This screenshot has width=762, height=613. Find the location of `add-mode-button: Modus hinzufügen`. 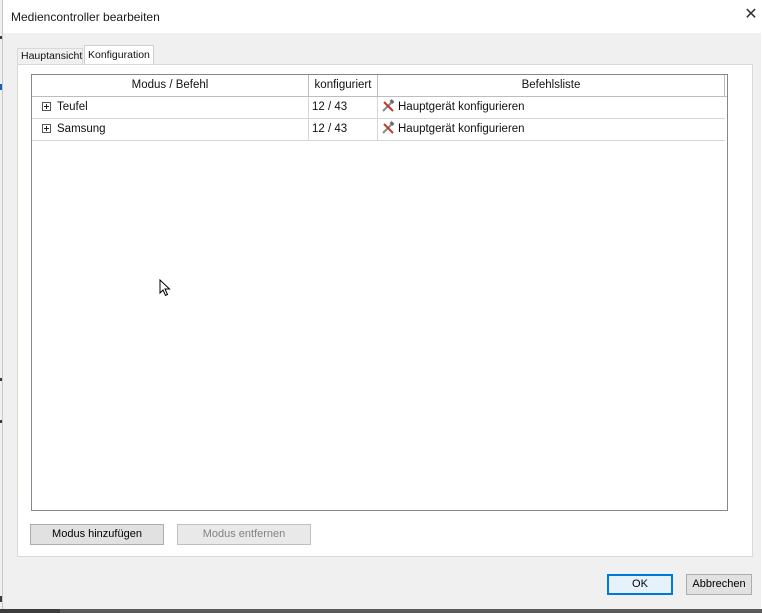

add-mode-button: Modus hinzufügen is located at coordinates (97, 534).